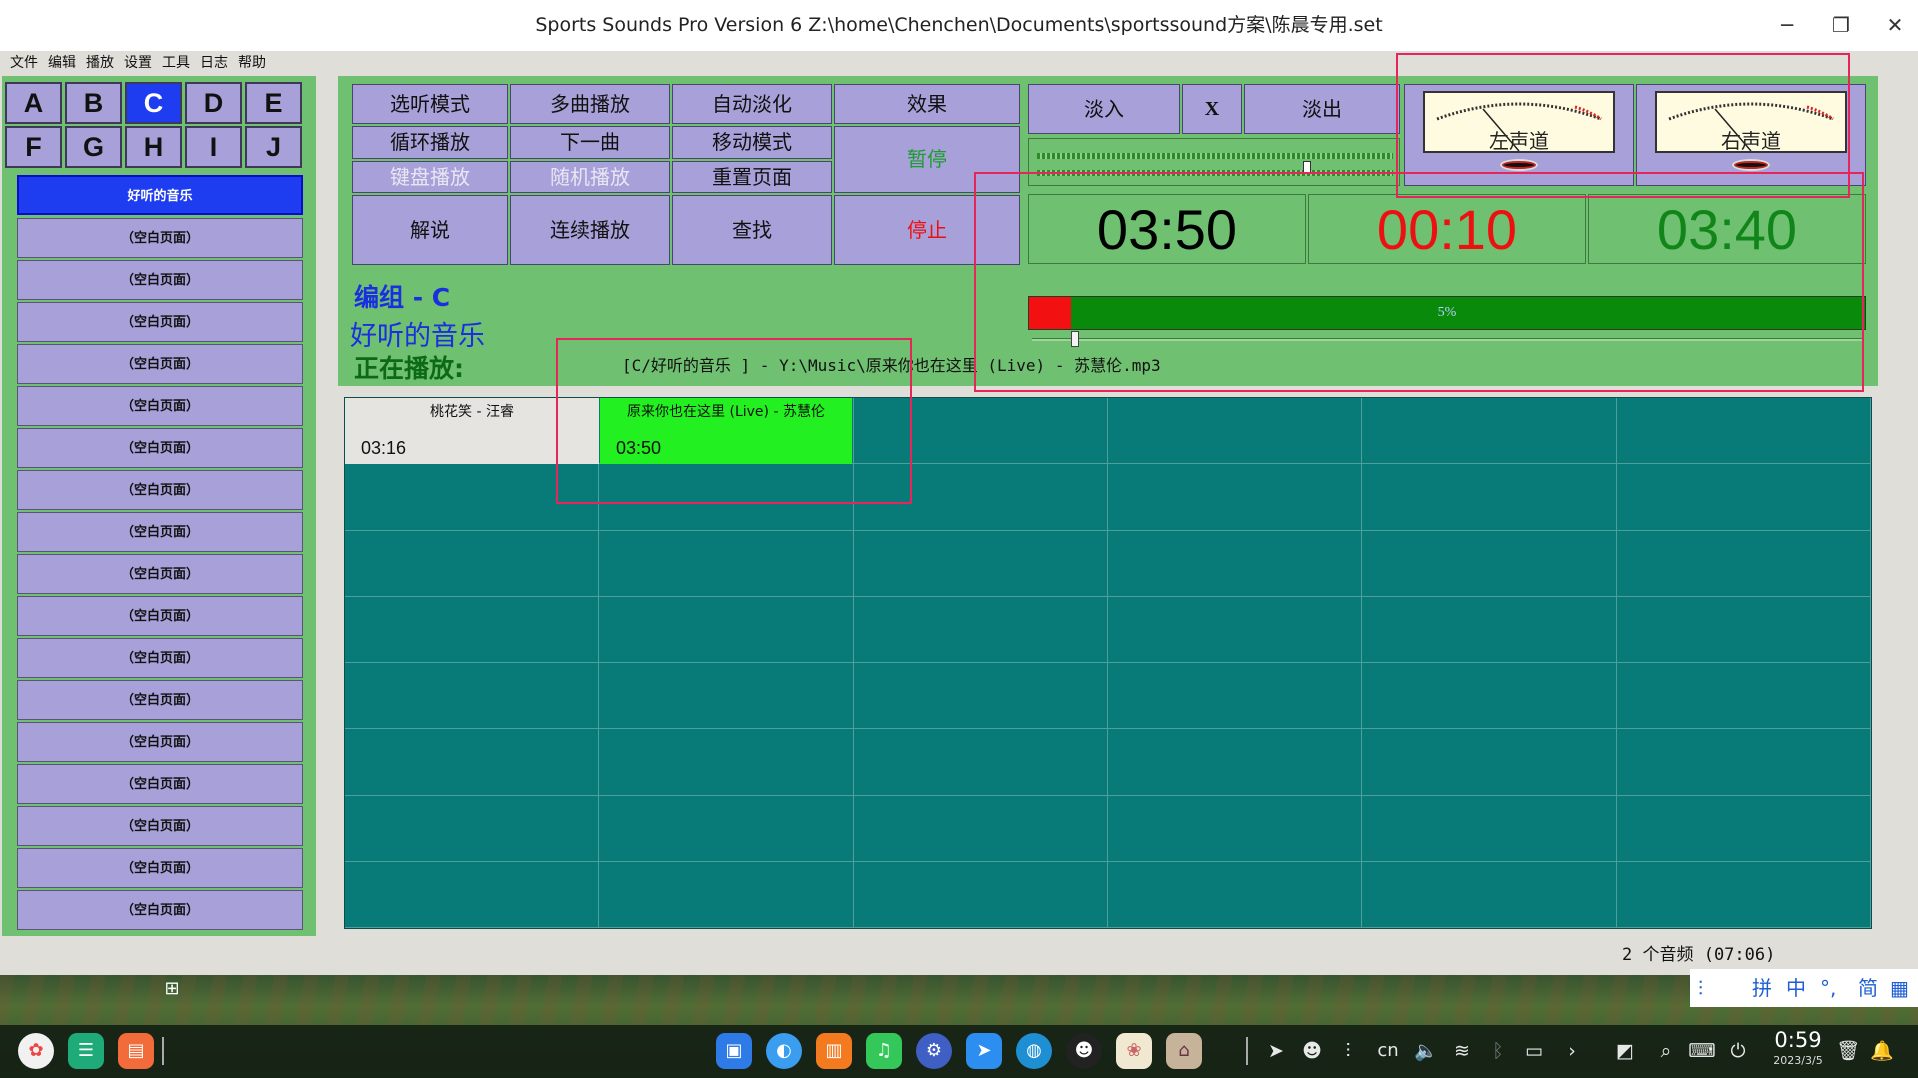  I want to click on ime-tray-icon: ⫶, so click(1348, 1051).